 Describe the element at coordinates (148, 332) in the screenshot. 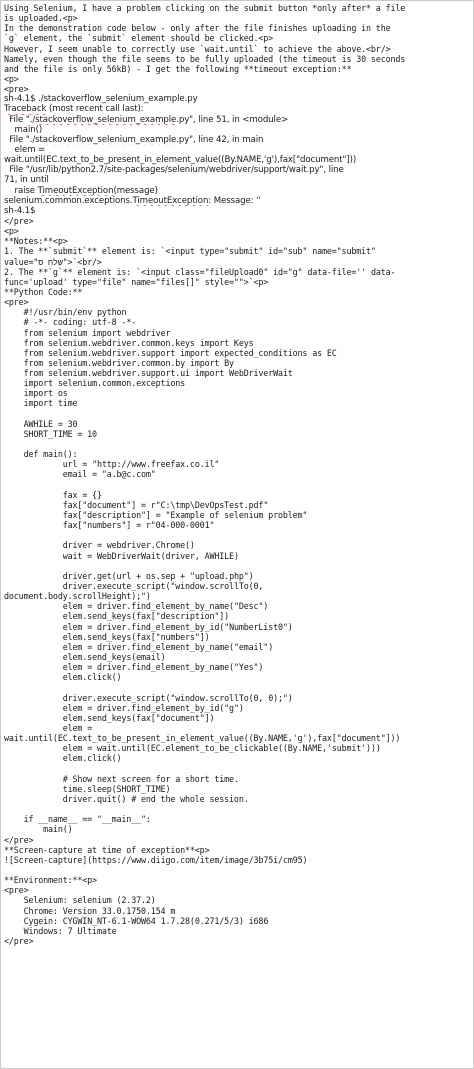

I see `spellcheck-flagged-word: webdriver` at that location.